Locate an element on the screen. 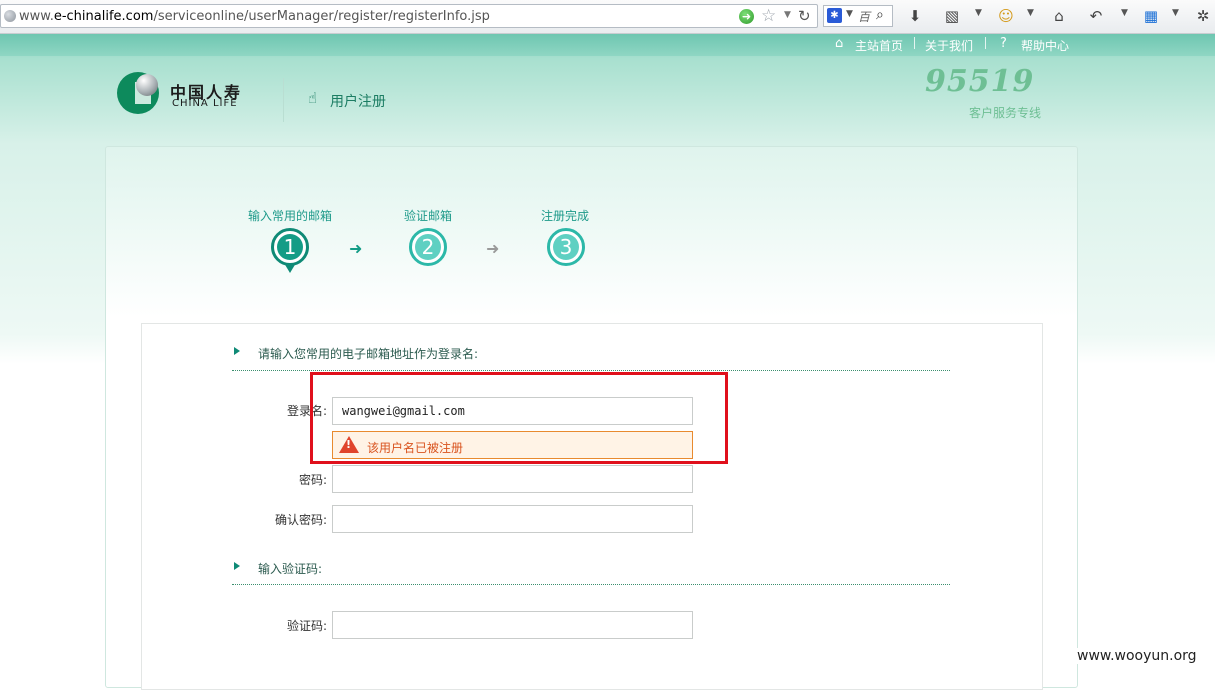 This screenshot has height=690, width=1215. nav-help-link: 帮助中心 is located at coordinates (1045, 45).